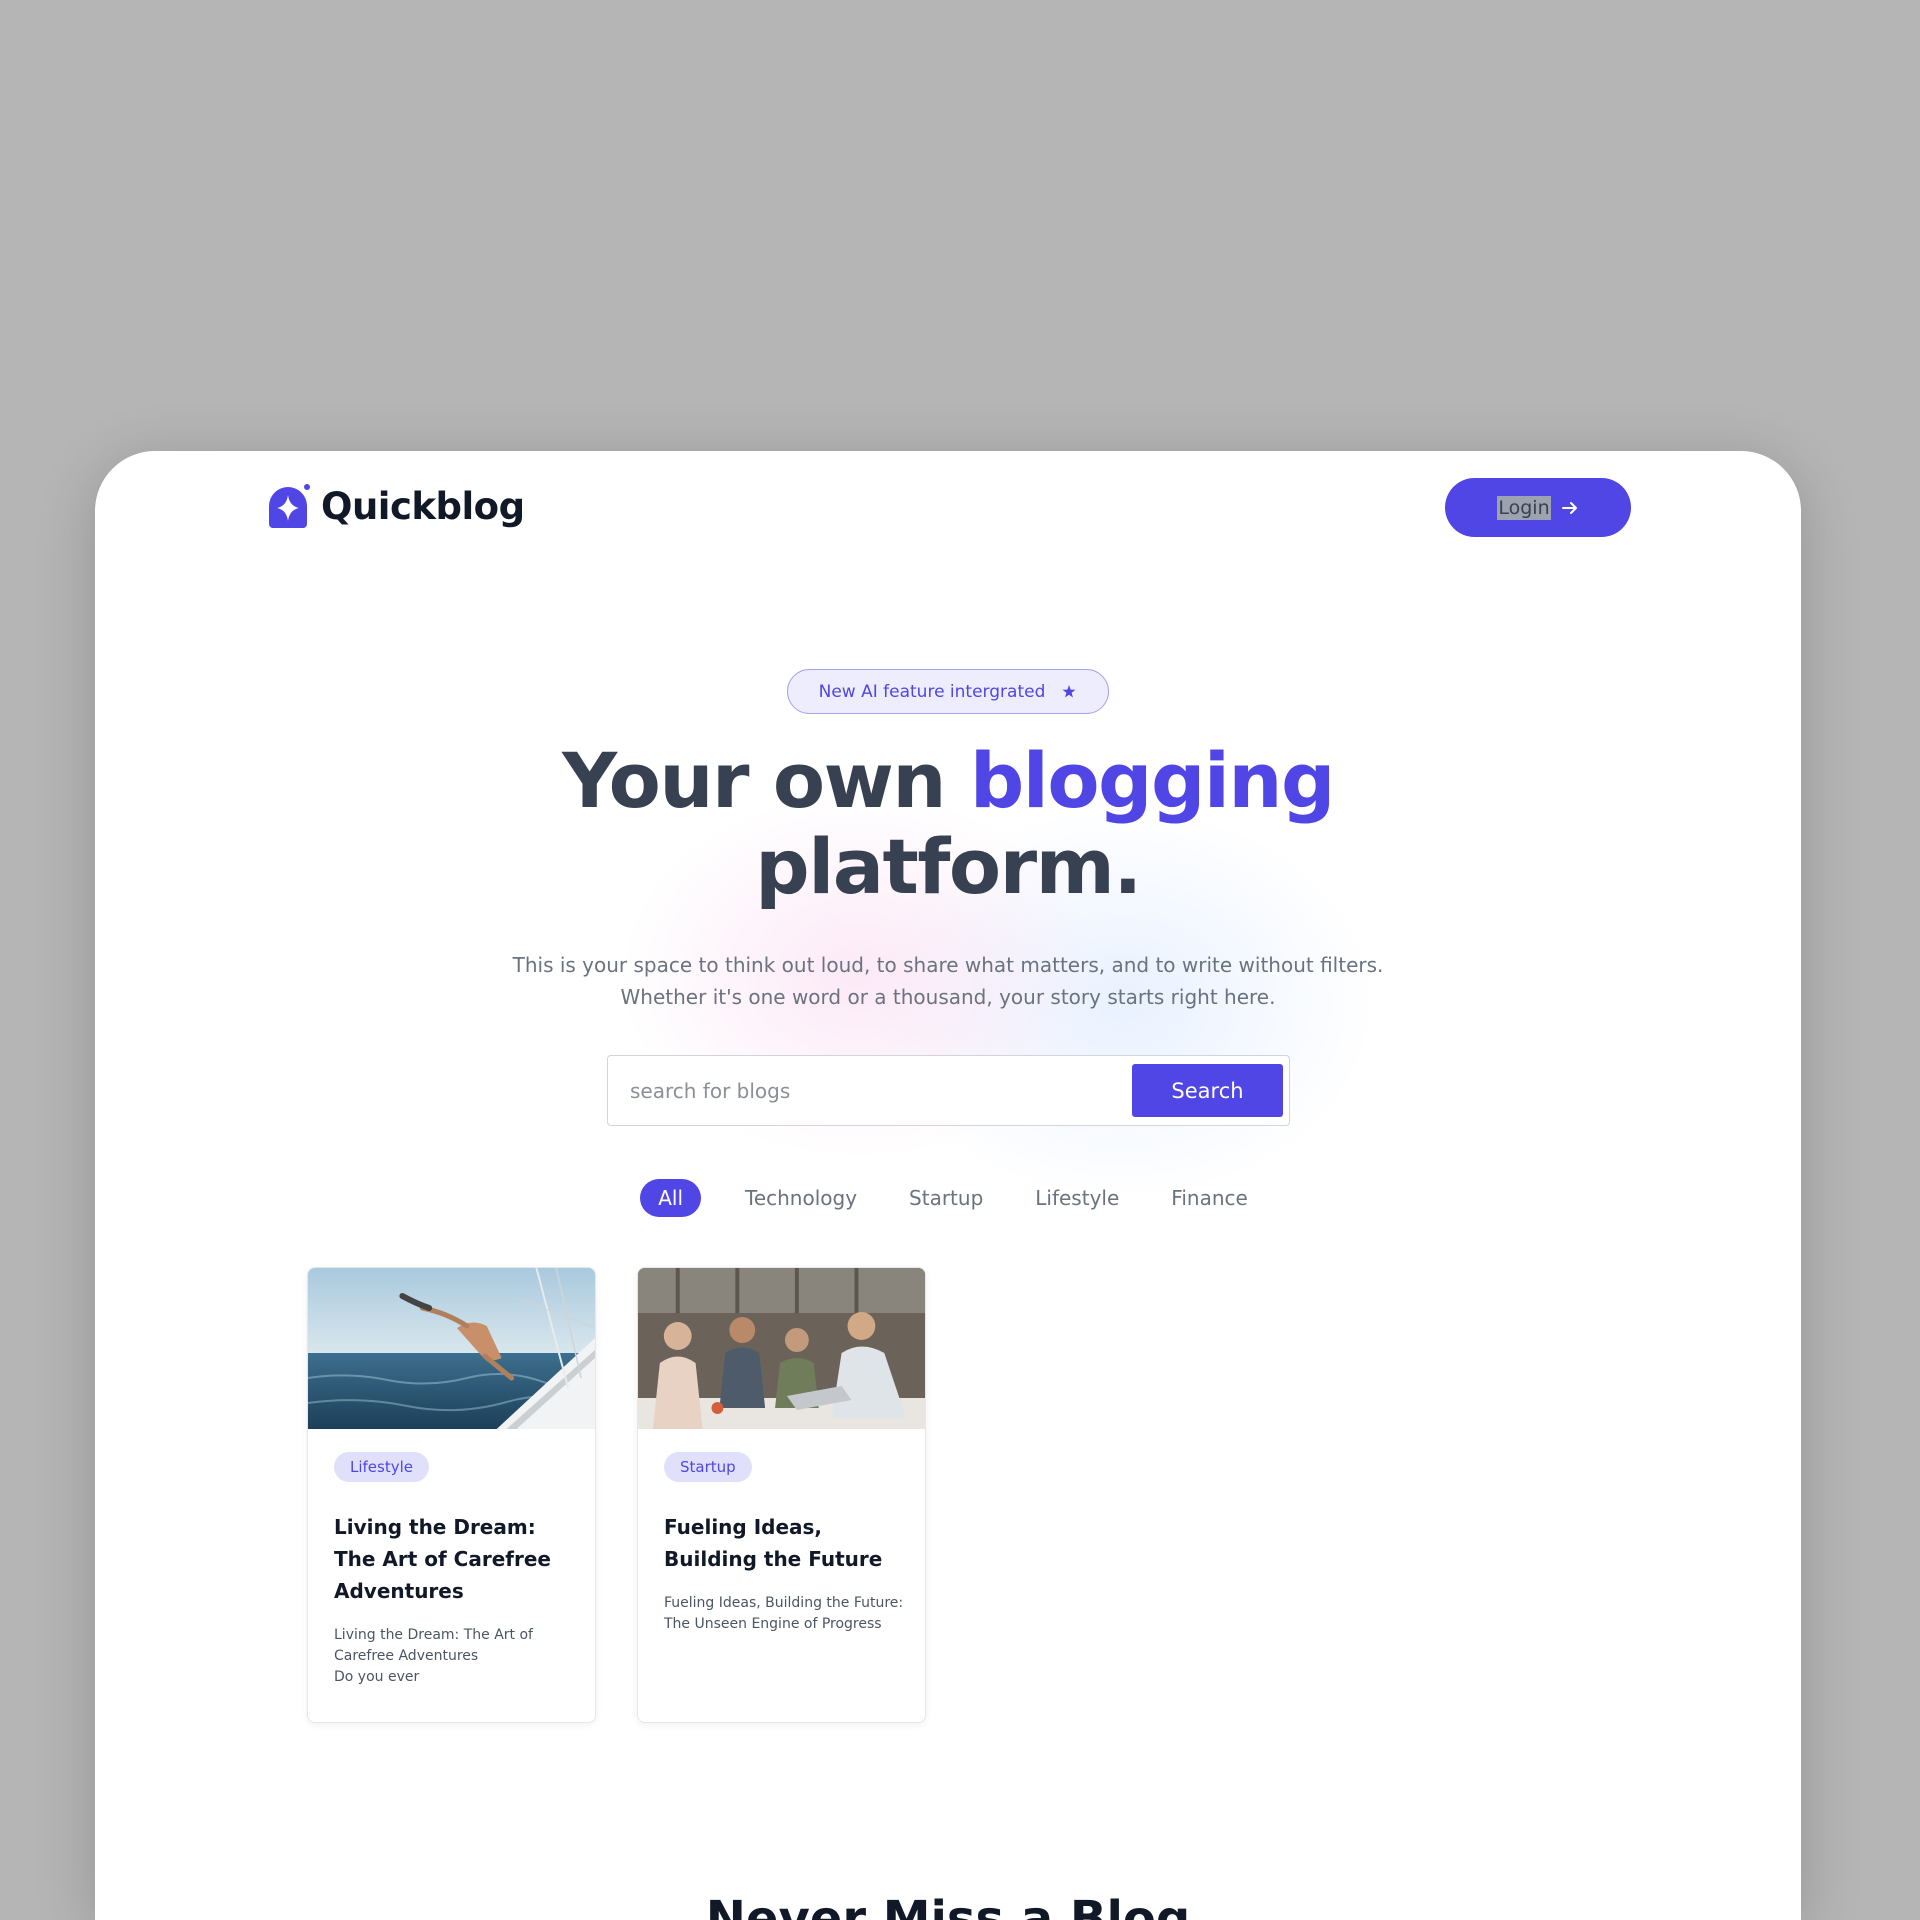 This screenshot has width=1920, height=1920. What do you see at coordinates (1569, 507) in the screenshot?
I see `arrow-right-icon` at bounding box center [1569, 507].